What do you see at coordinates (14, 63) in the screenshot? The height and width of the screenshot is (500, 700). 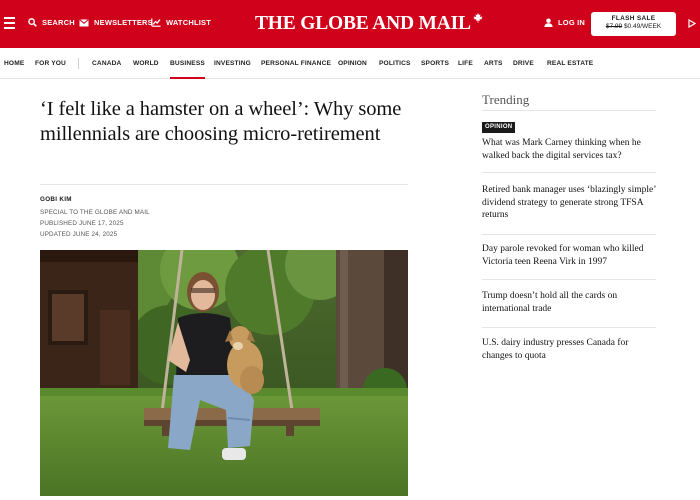 I see `nav-home: HOME` at bounding box center [14, 63].